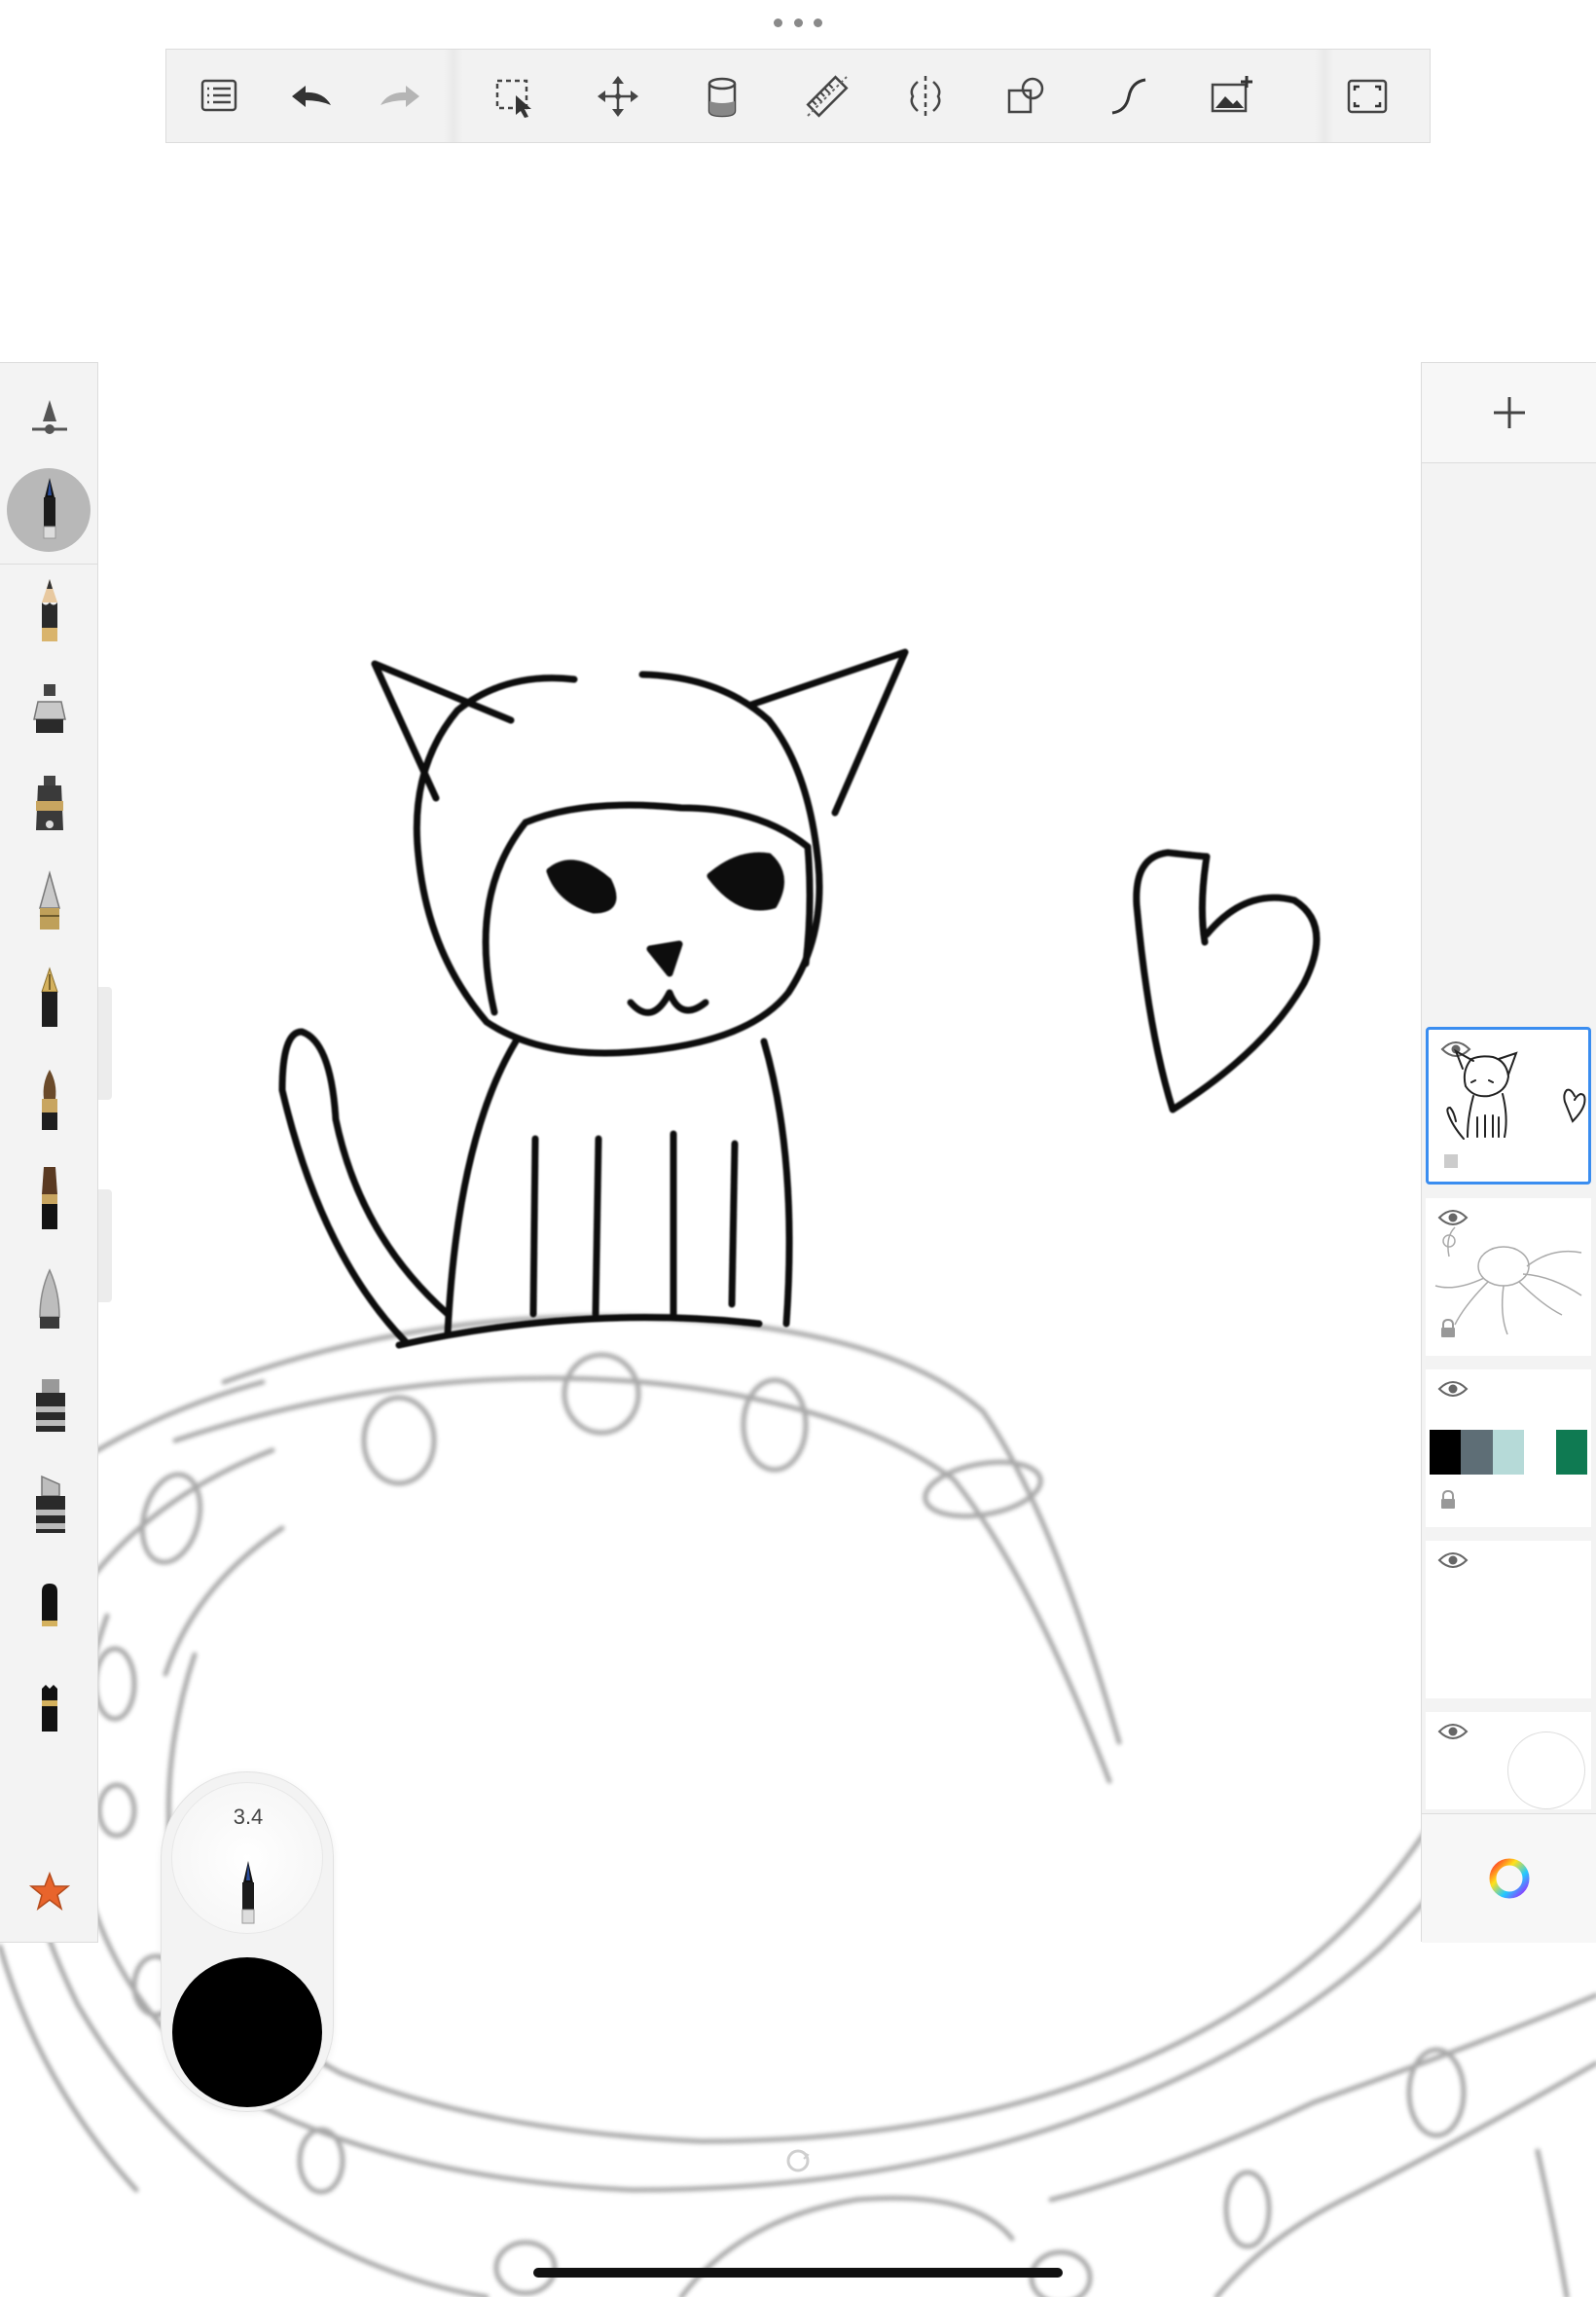 The height and width of the screenshot is (2297, 1596). I want to click on fountain-pen-icon, so click(49, 1002).